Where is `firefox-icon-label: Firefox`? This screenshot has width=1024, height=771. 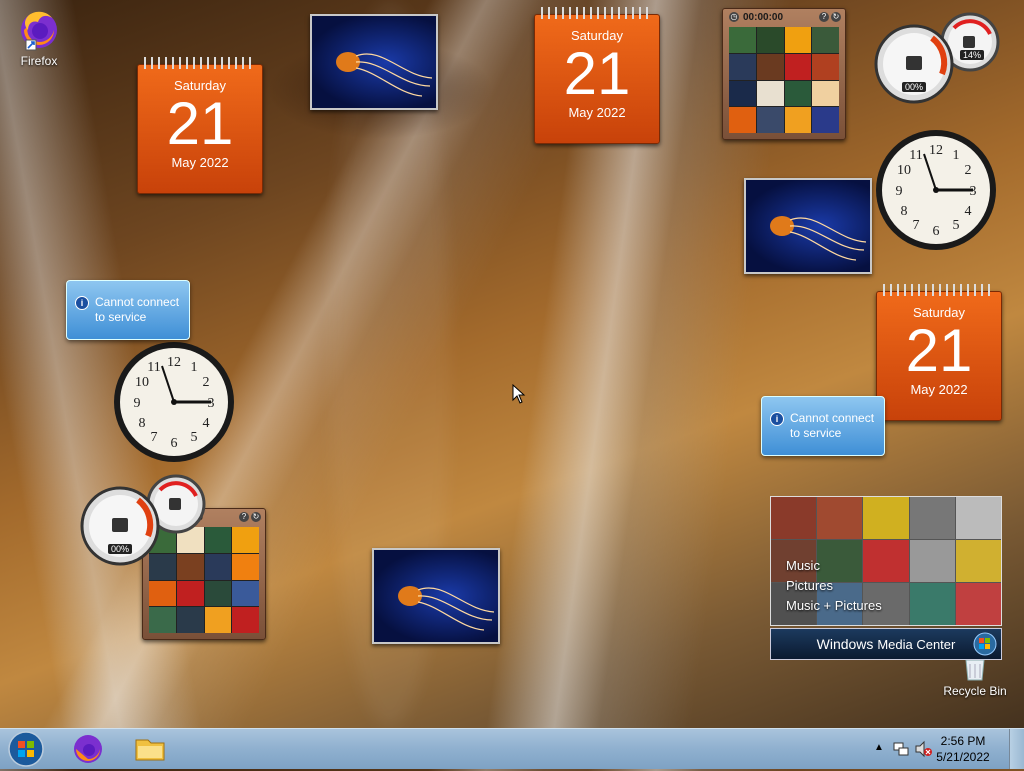 firefox-icon-label: Firefox is located at coordinates (39, 61).